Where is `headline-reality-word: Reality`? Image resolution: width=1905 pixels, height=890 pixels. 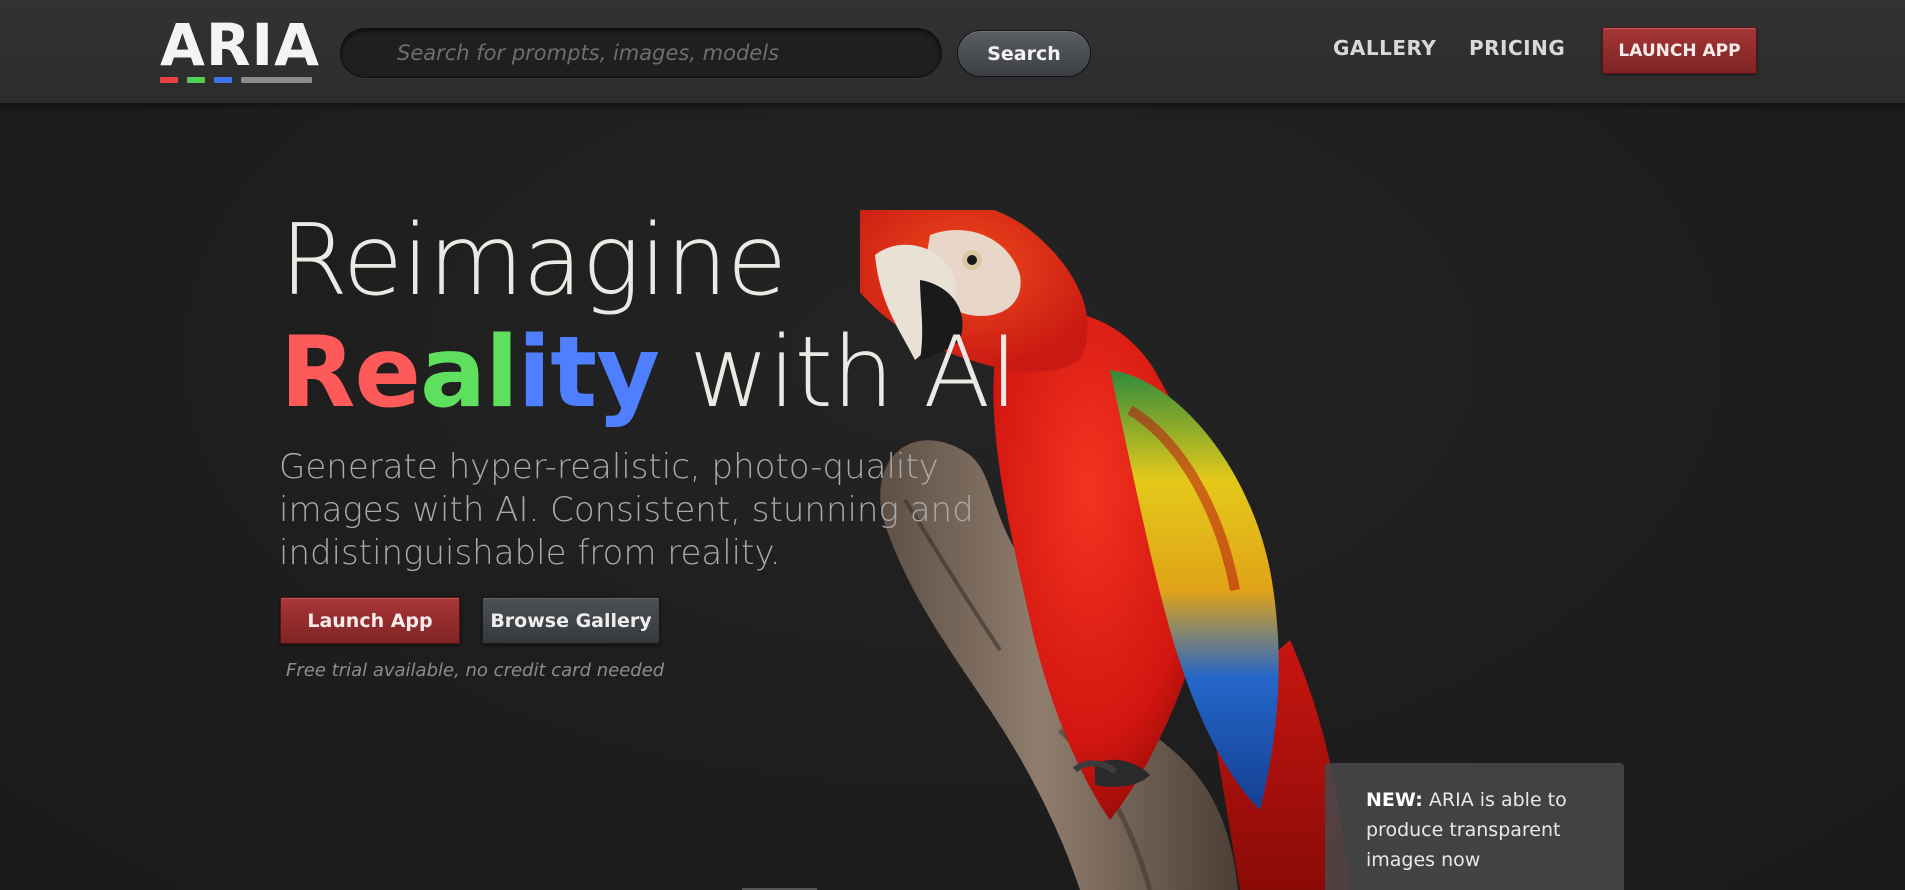
headline-reality-word: Reality is located at coordinates (470, 373).